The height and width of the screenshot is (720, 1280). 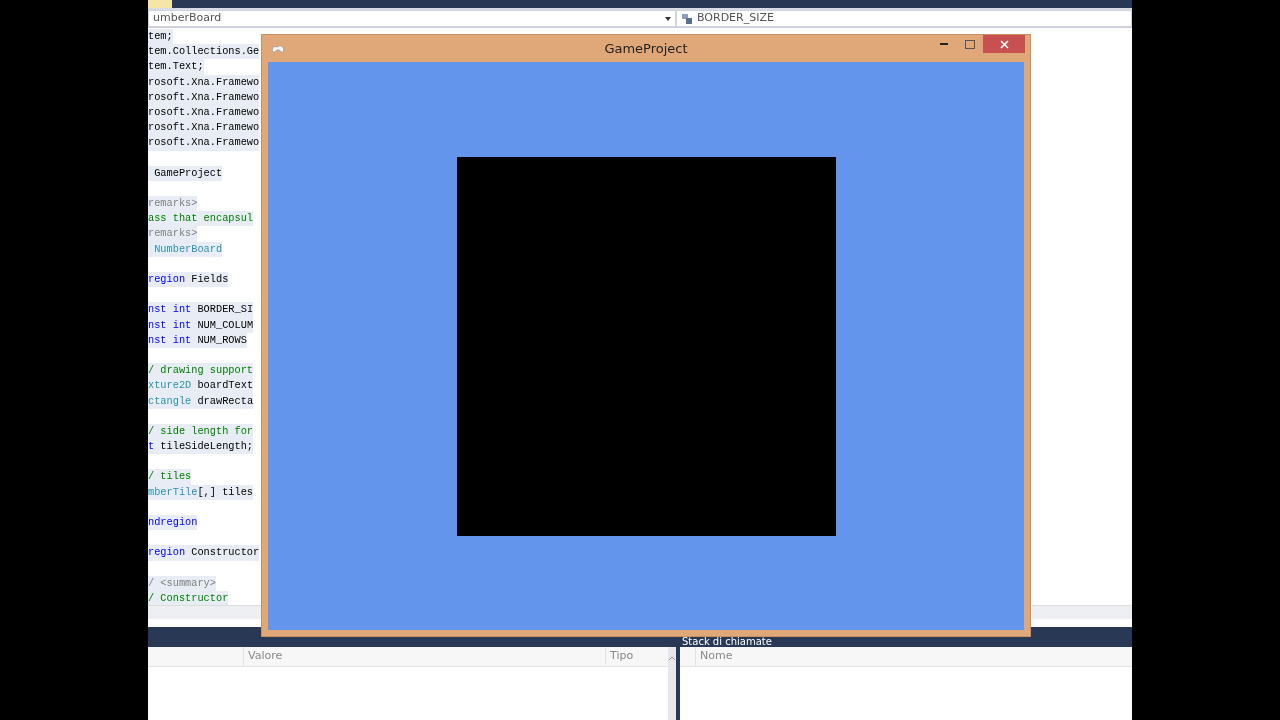 I want to click on minimize-icon, so click(x=944, y=44).